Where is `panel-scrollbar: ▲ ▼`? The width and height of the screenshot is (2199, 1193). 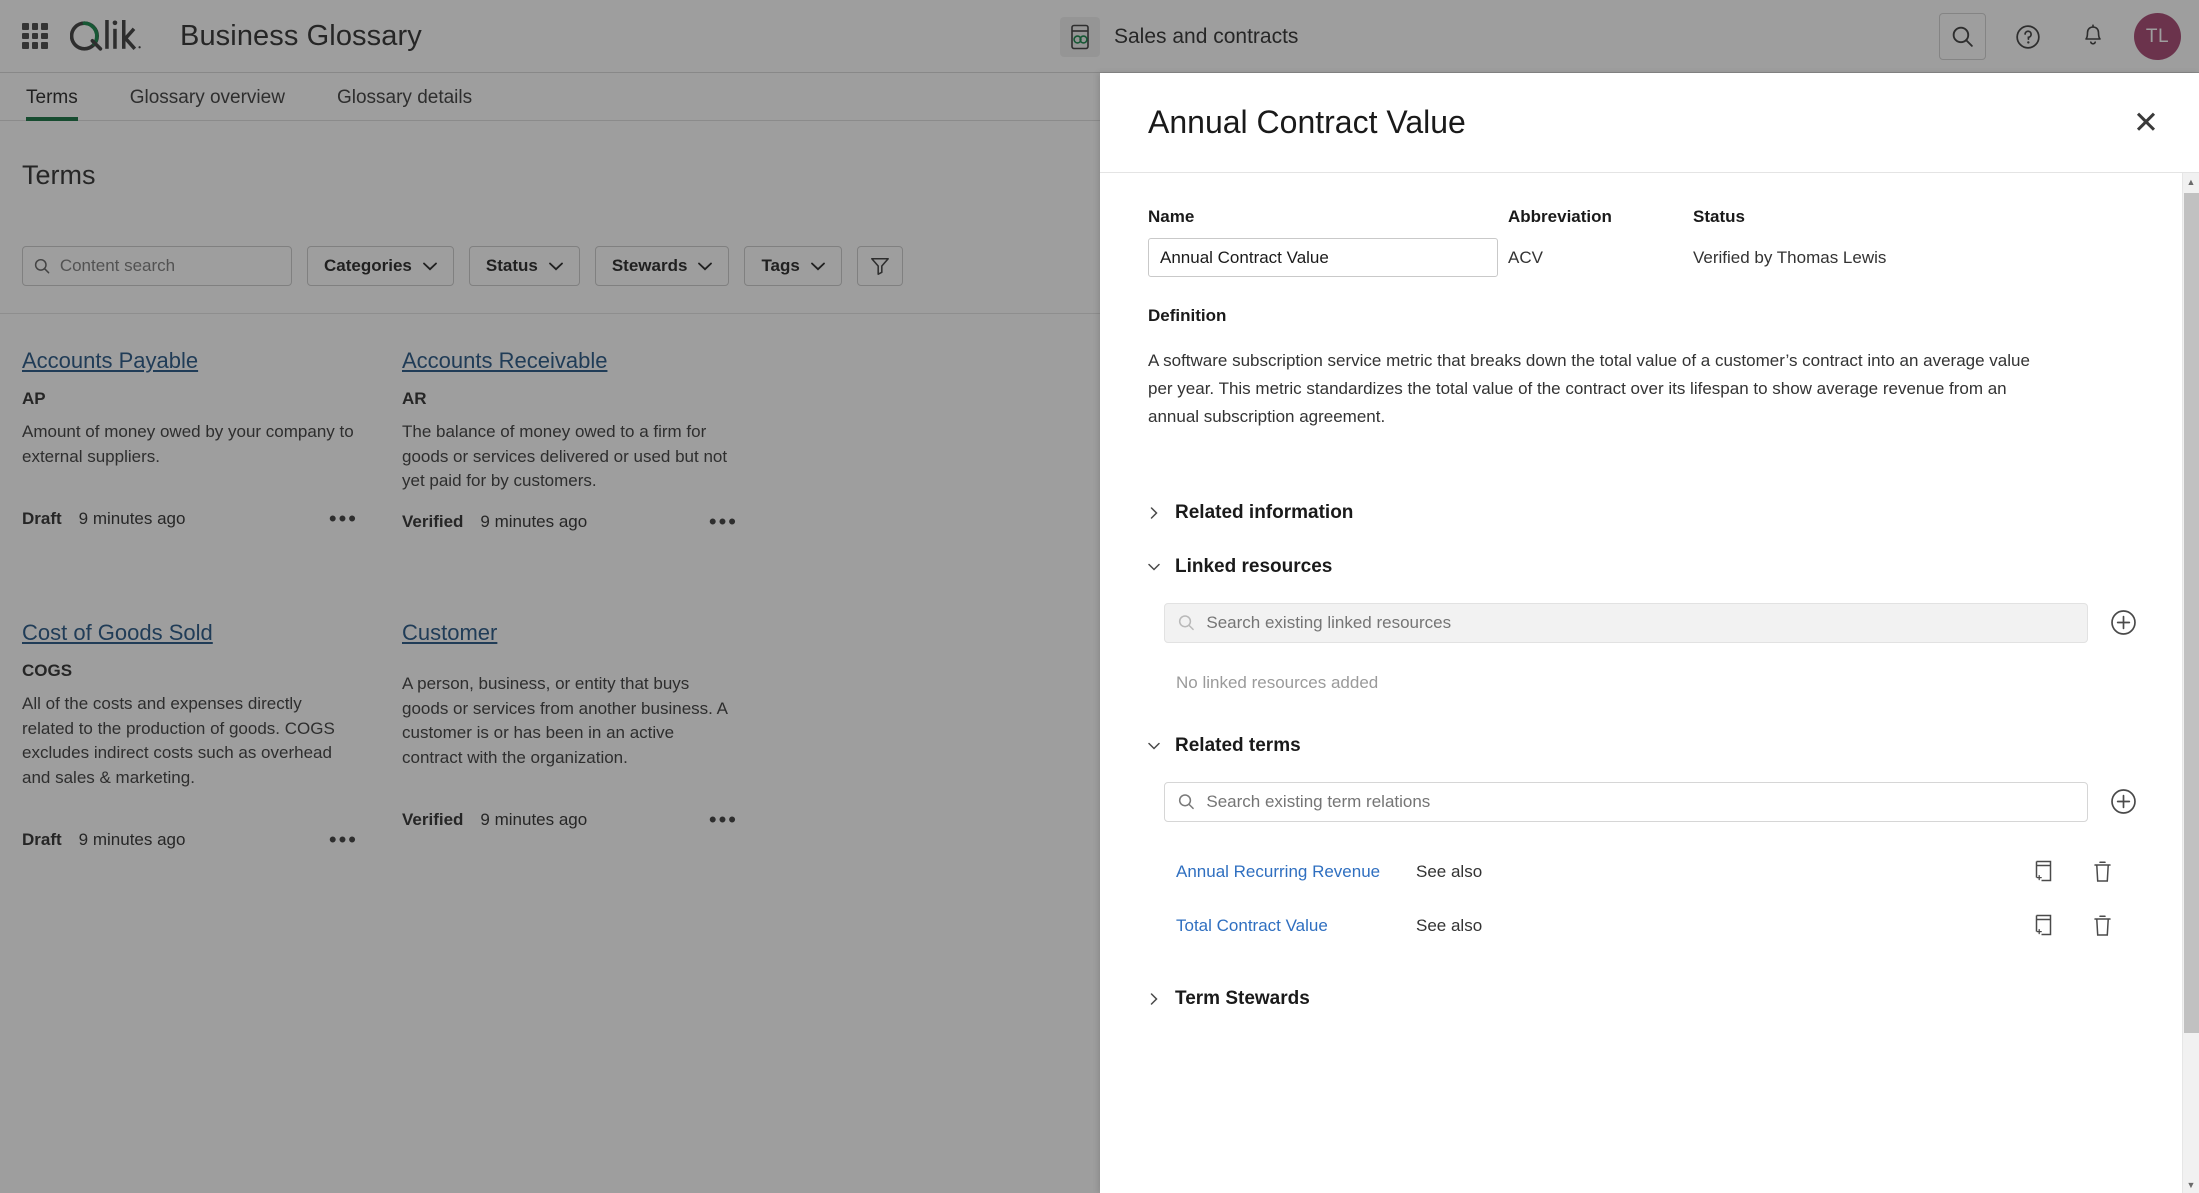 panel-scrollbar: ▲ ▼ is located at coordinates (2190, 683).